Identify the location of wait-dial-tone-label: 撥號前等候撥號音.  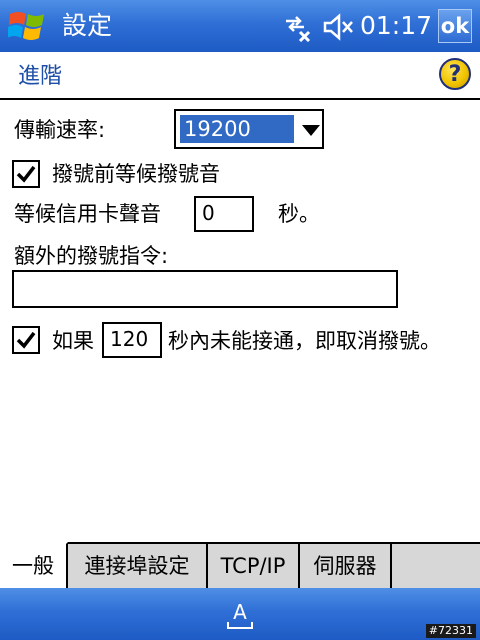
(136, 174).